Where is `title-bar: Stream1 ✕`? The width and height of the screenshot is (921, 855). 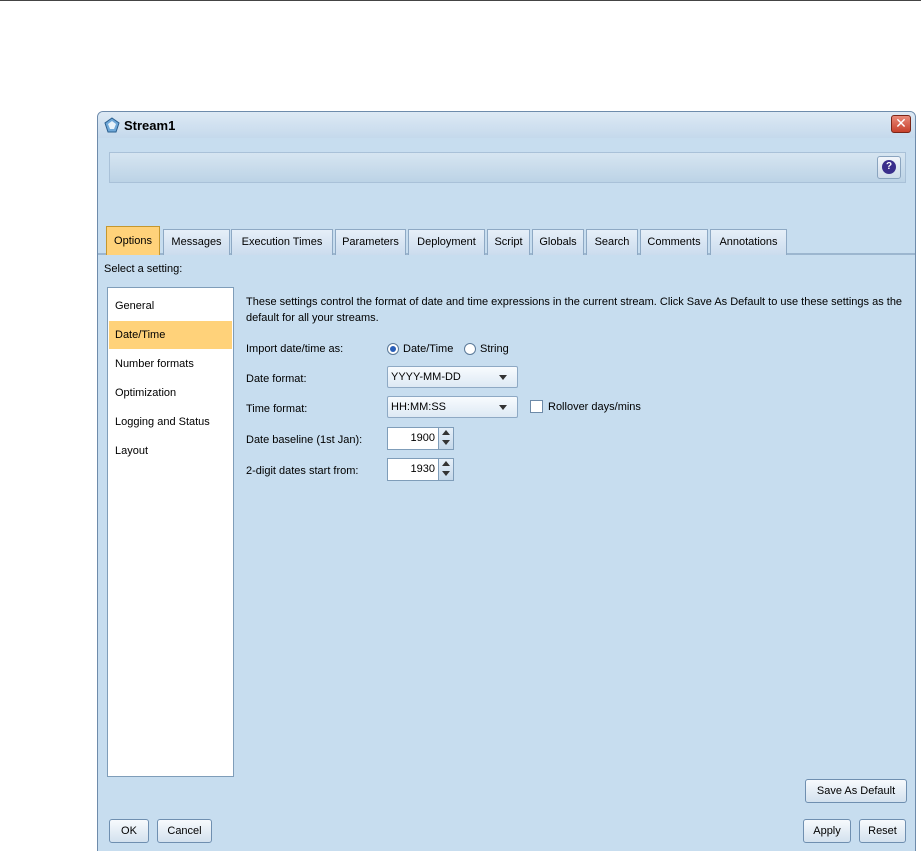
title-bar: Stream1 ✕ is located at coordinates (506, 125).